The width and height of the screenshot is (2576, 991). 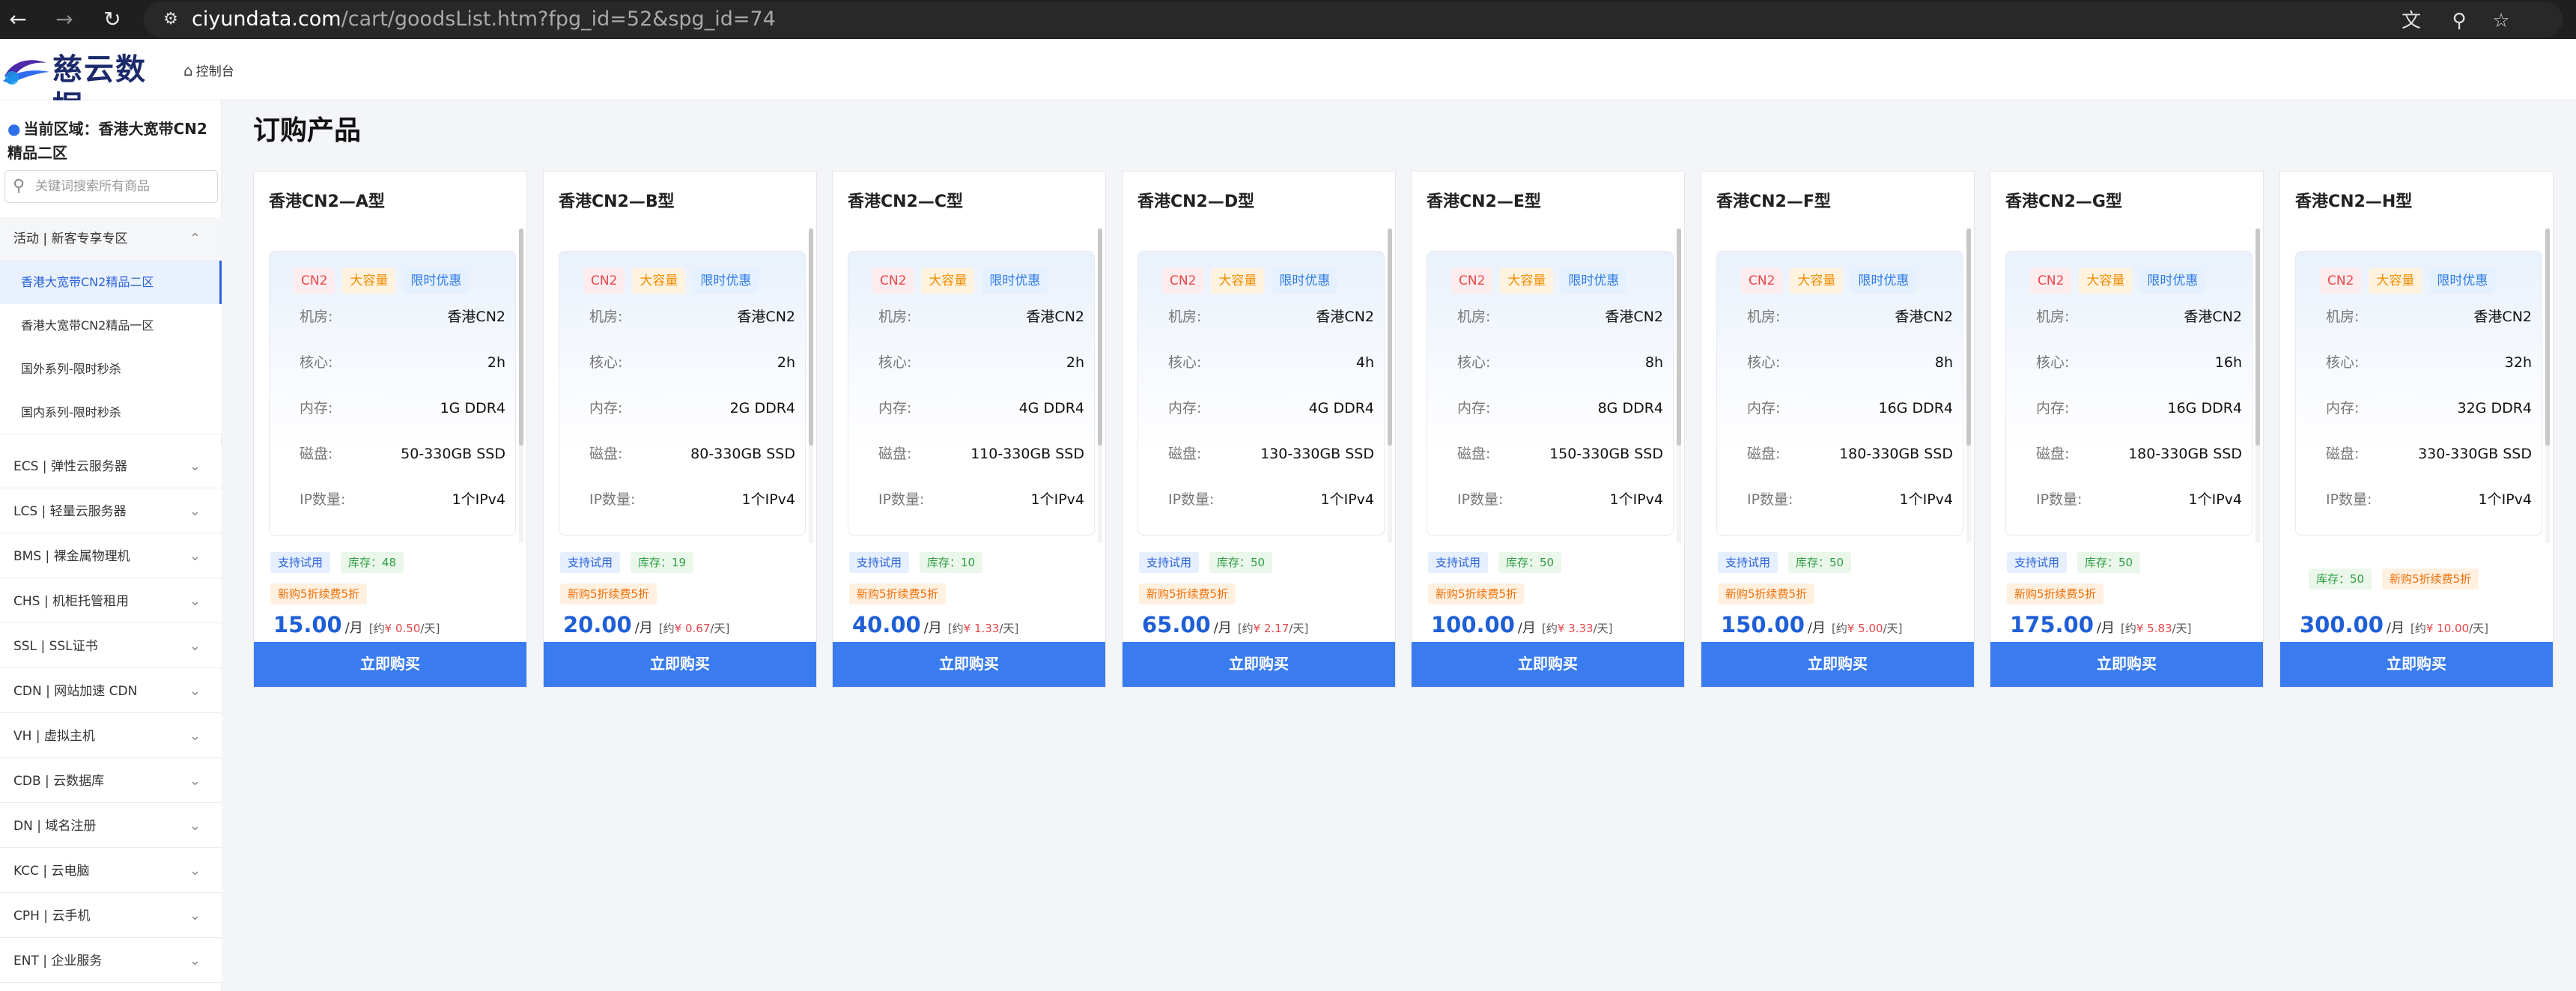 I want to click on bookmark-star-icon: ☆, so click(x=2501, y=20).